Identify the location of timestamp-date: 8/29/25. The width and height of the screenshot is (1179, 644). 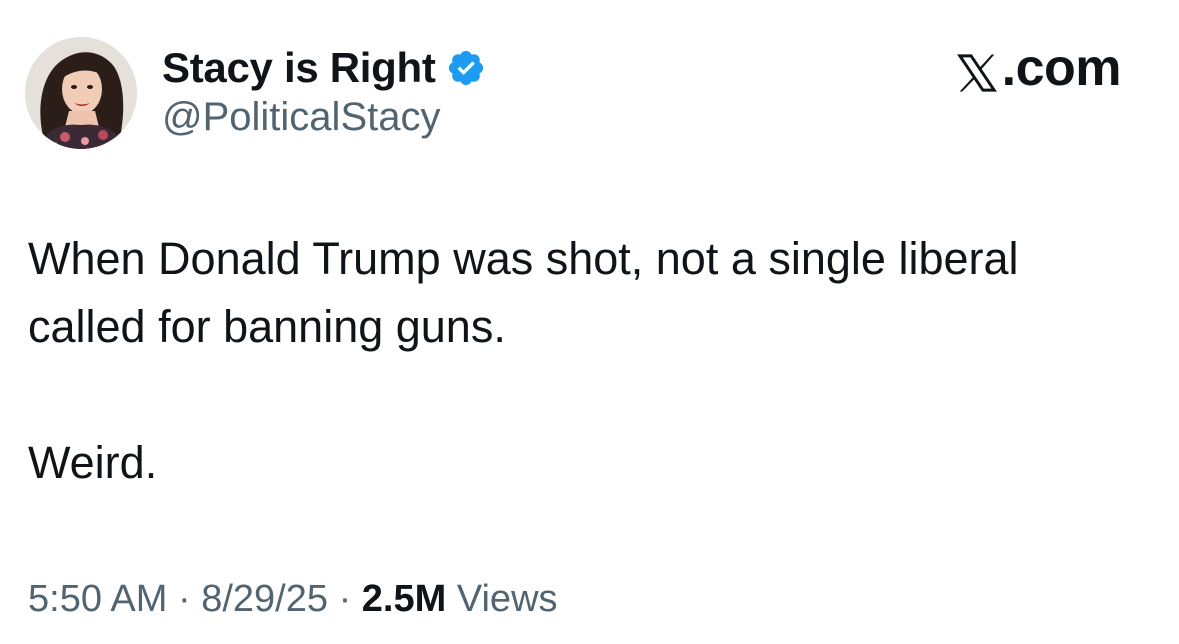
(264, 599).